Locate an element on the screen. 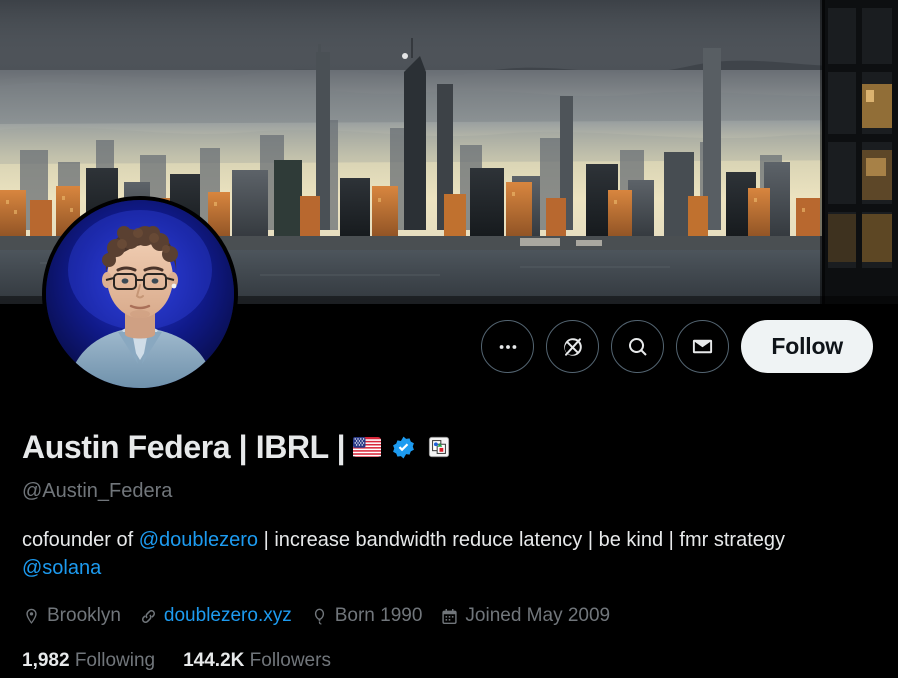 Image resolution: width=898 pixels, height=678 pixels. calendar-icon is located at coordinates (449, 616).